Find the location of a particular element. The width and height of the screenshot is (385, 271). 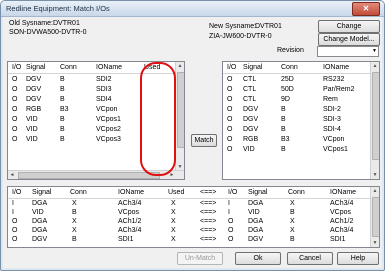

cell-ioname: SDI4 is located at coordinates (104, 99).